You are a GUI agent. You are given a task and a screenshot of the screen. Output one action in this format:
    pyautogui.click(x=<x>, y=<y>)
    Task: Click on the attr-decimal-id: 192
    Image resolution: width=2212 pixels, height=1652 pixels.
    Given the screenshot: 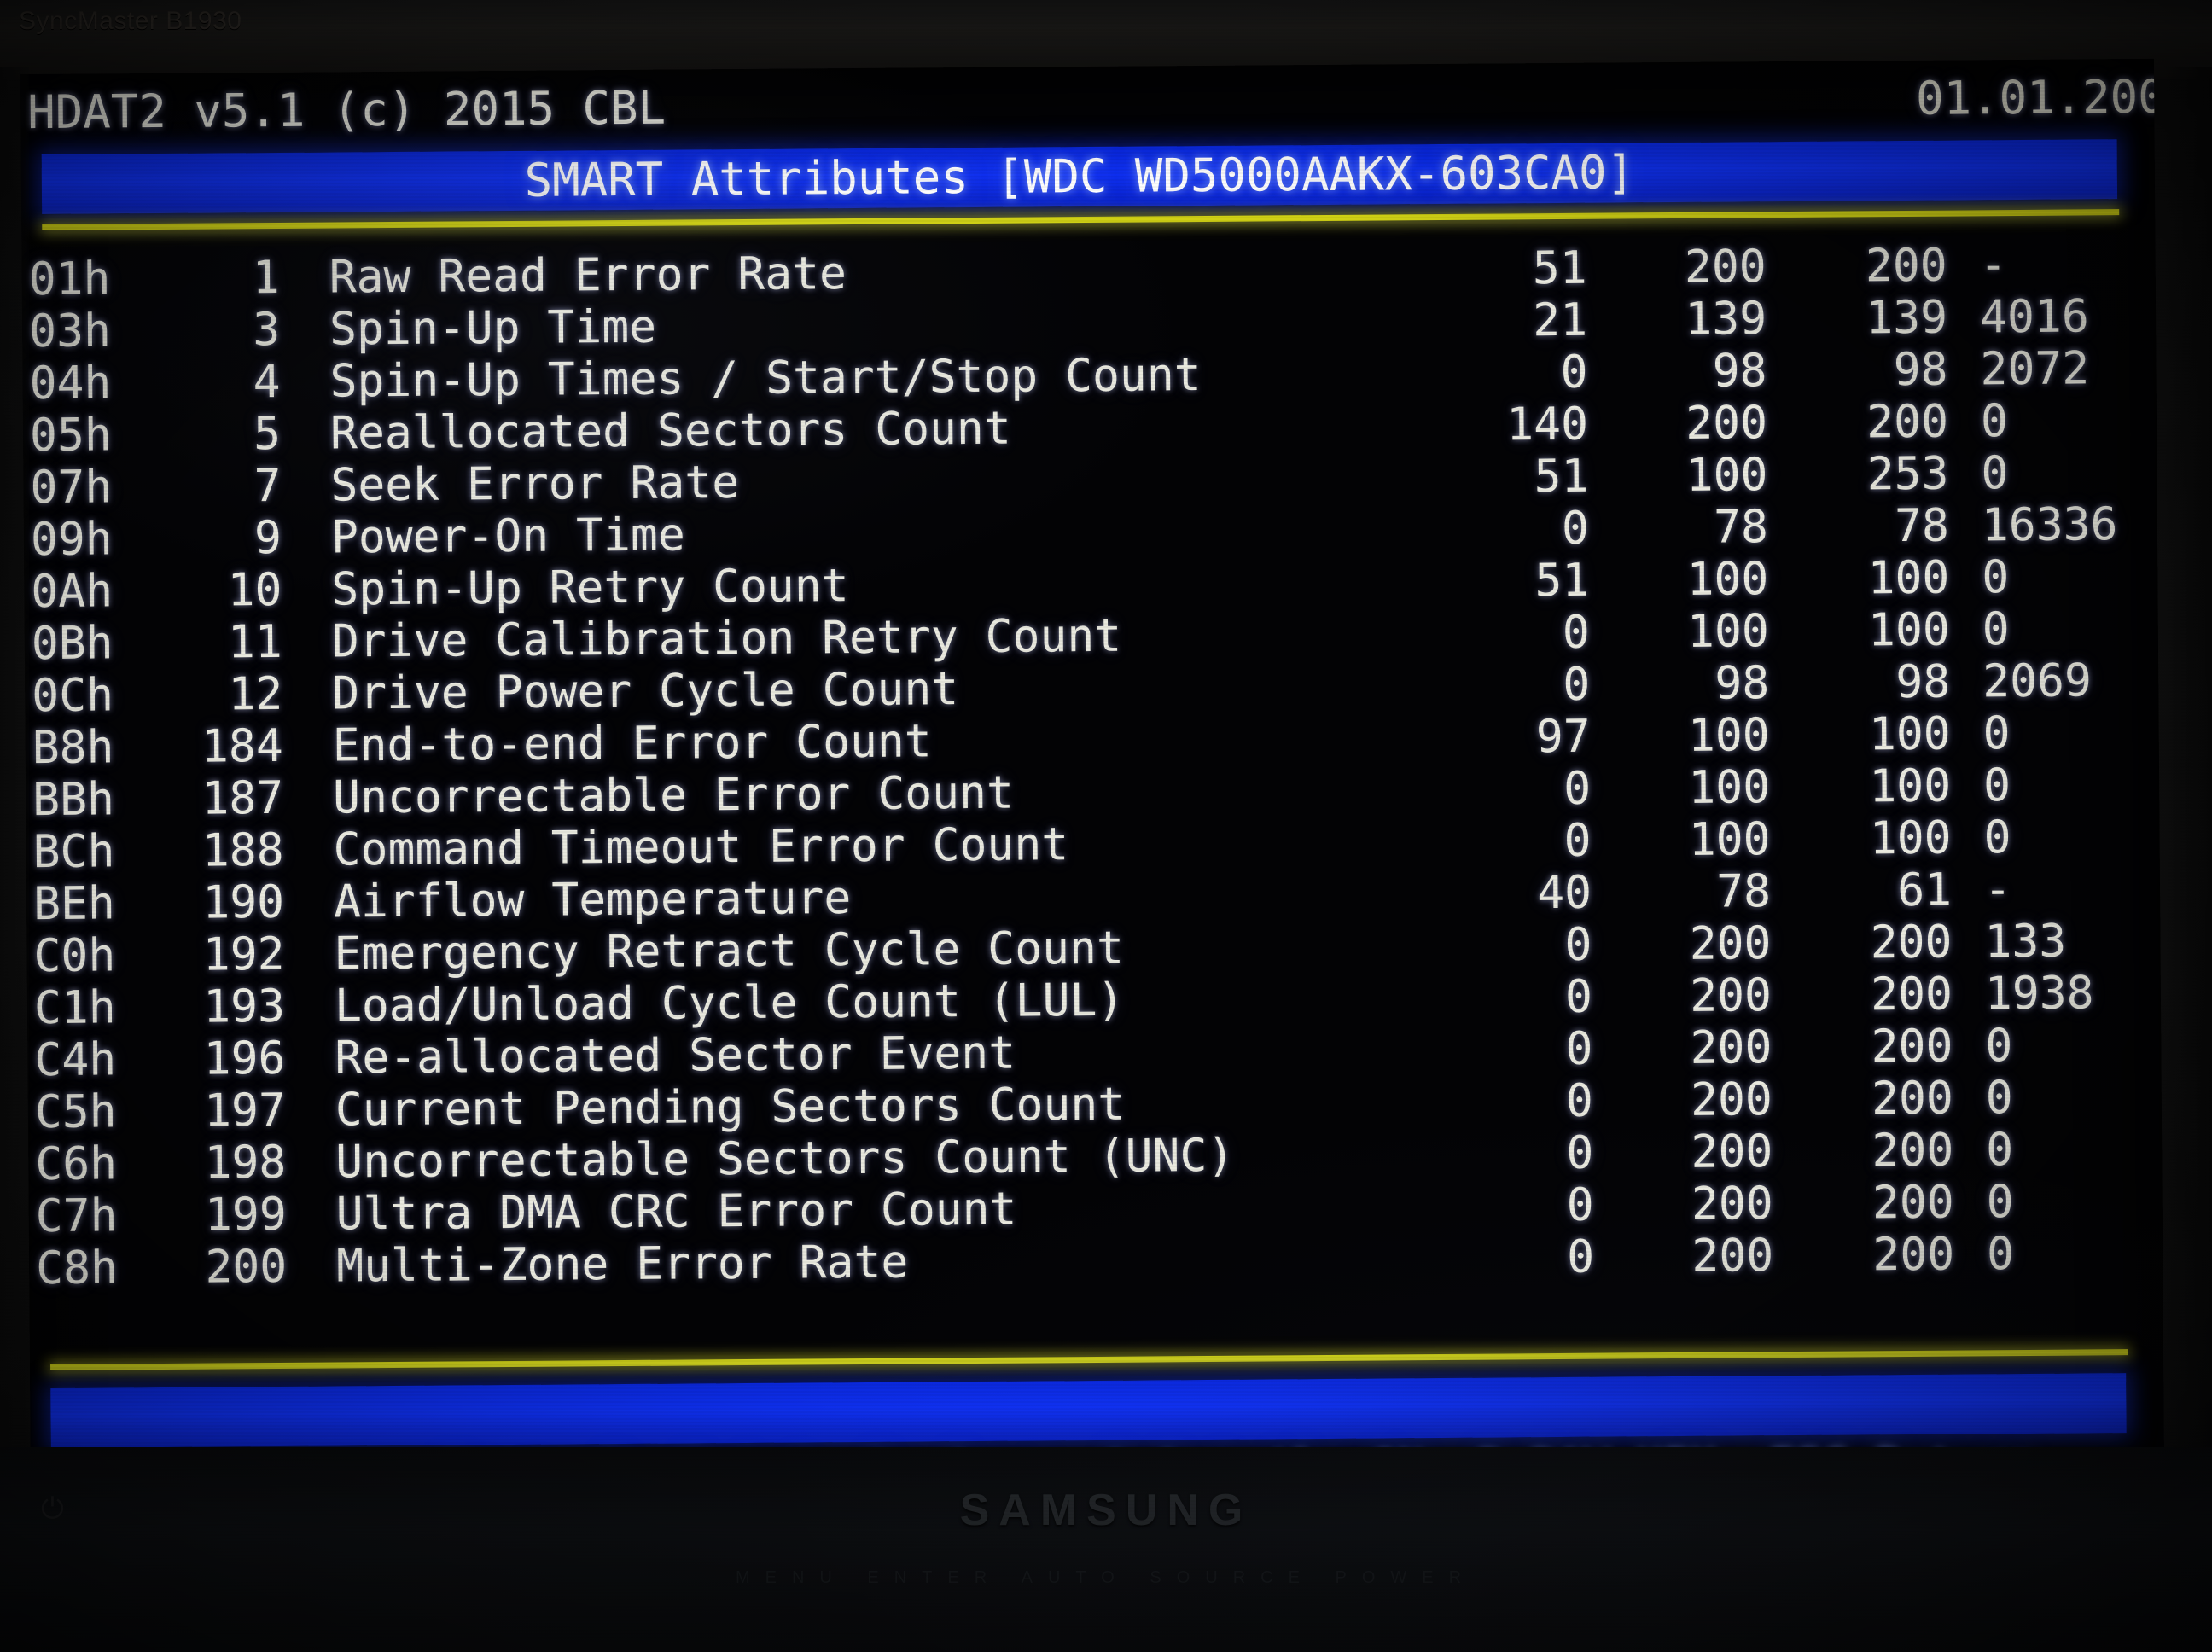 What is the action you would take?
    pyautogui.click(x=243, y=954)
    